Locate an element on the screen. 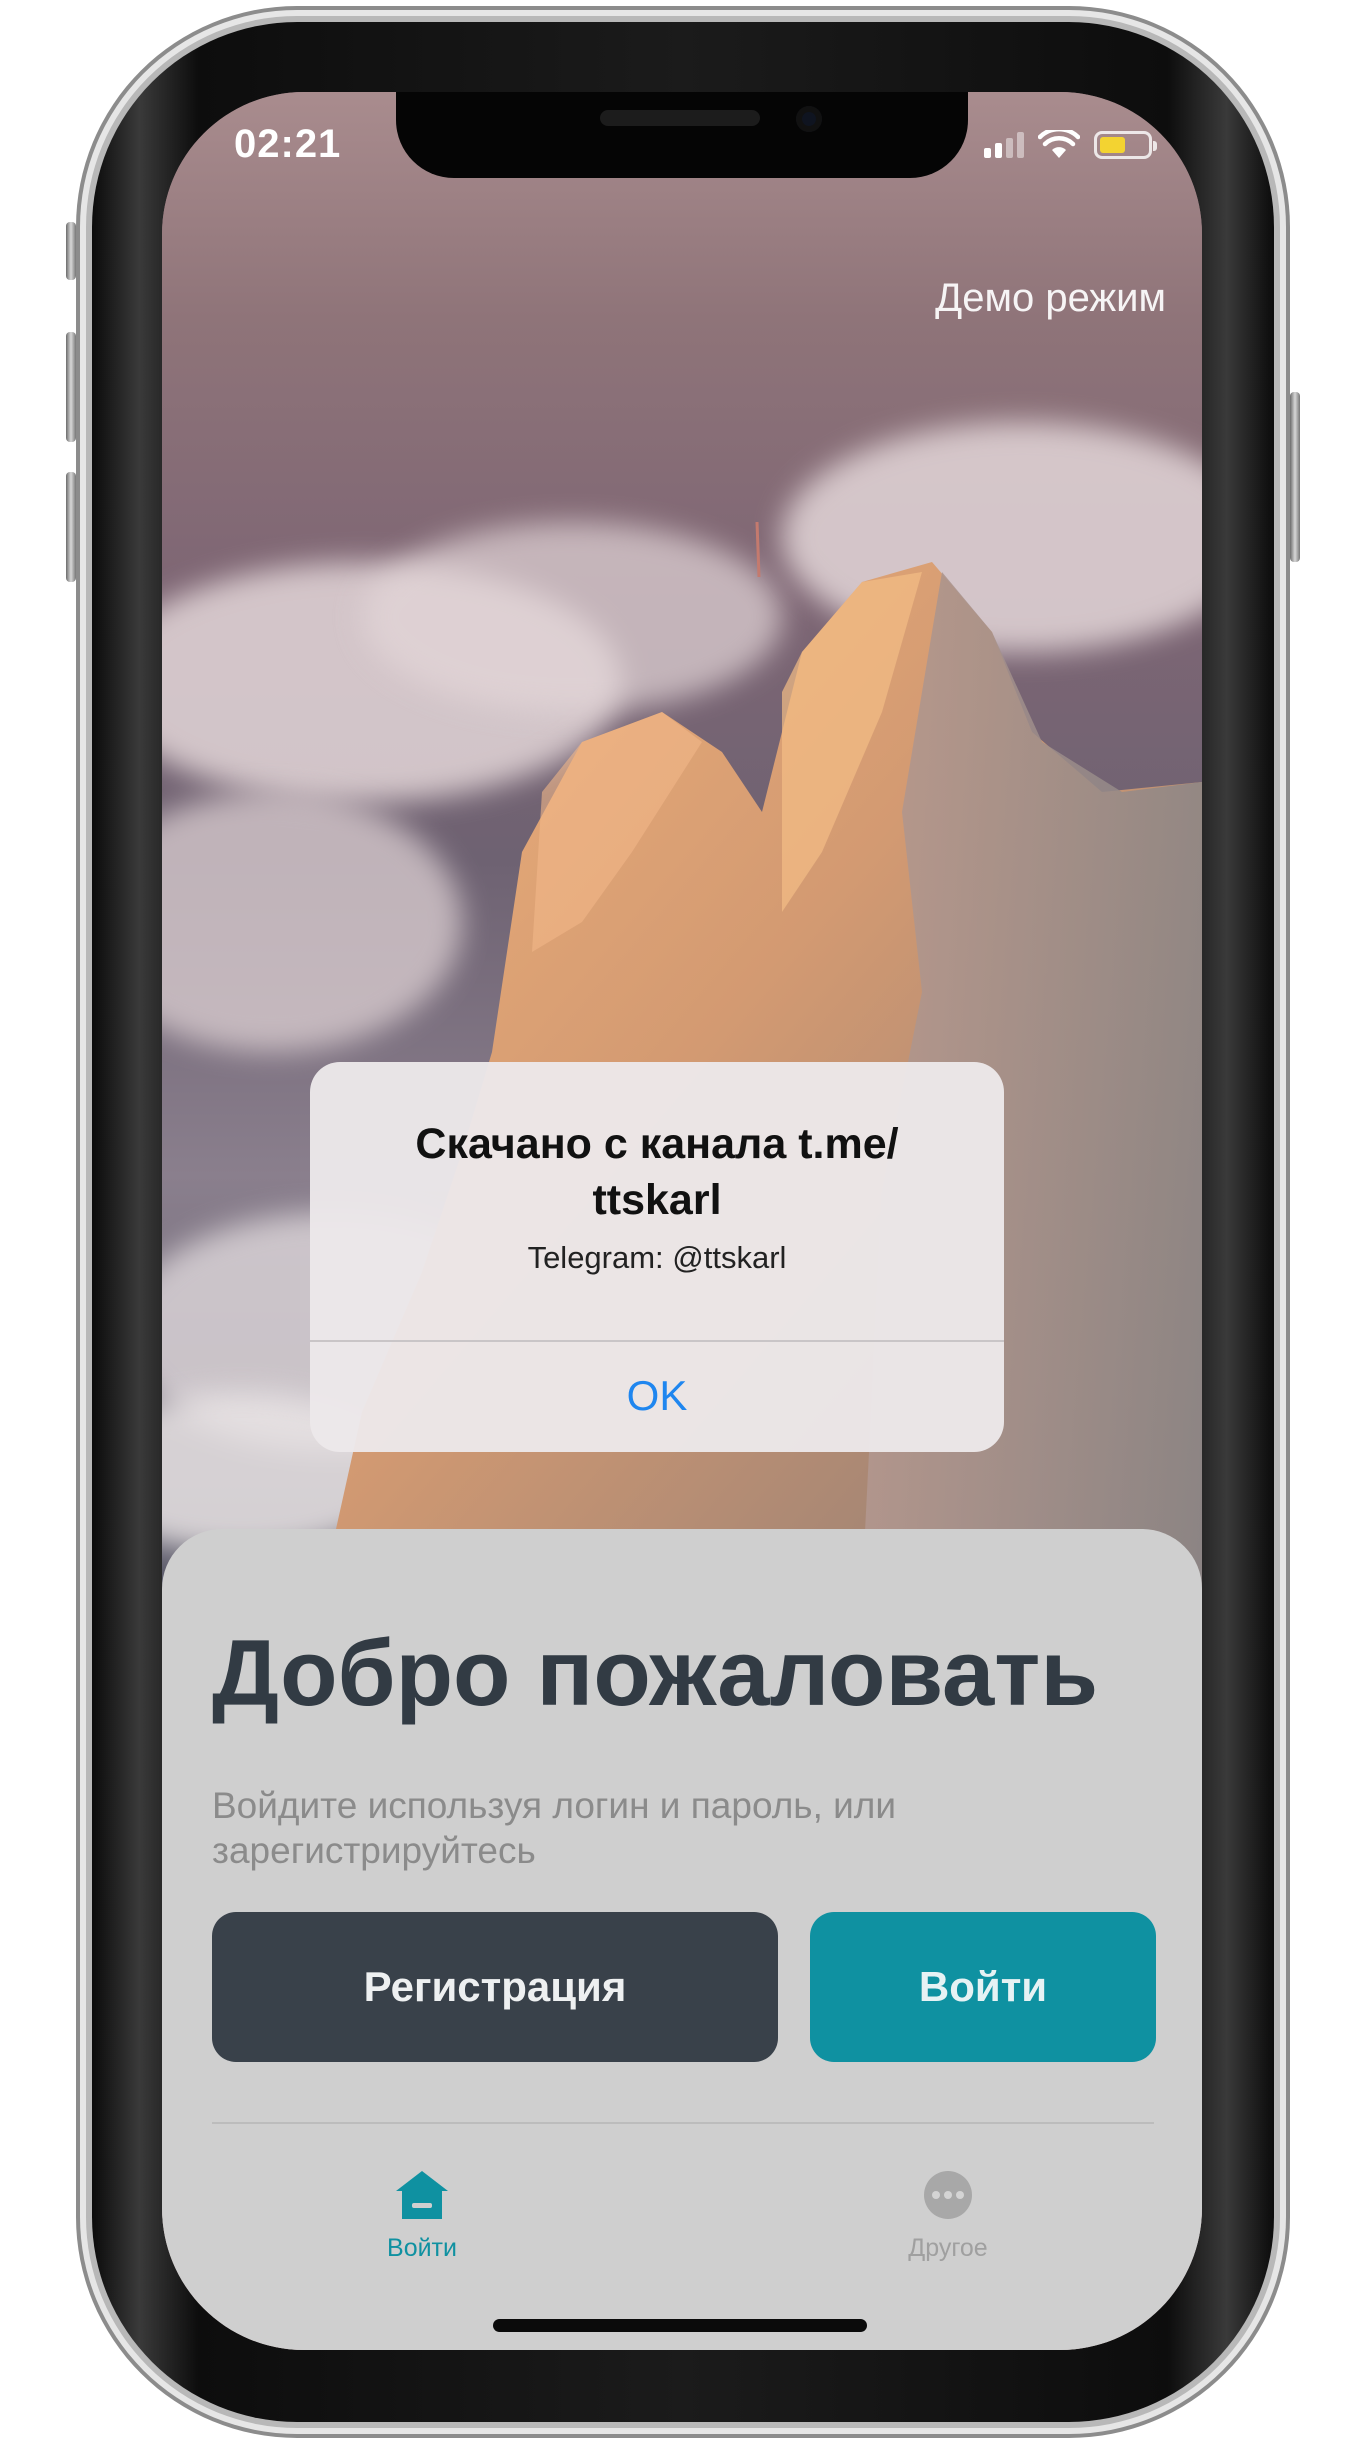 This screenshot has height=2444, width=1367. tab-other: Другое is located at coordinates (948, 2216).